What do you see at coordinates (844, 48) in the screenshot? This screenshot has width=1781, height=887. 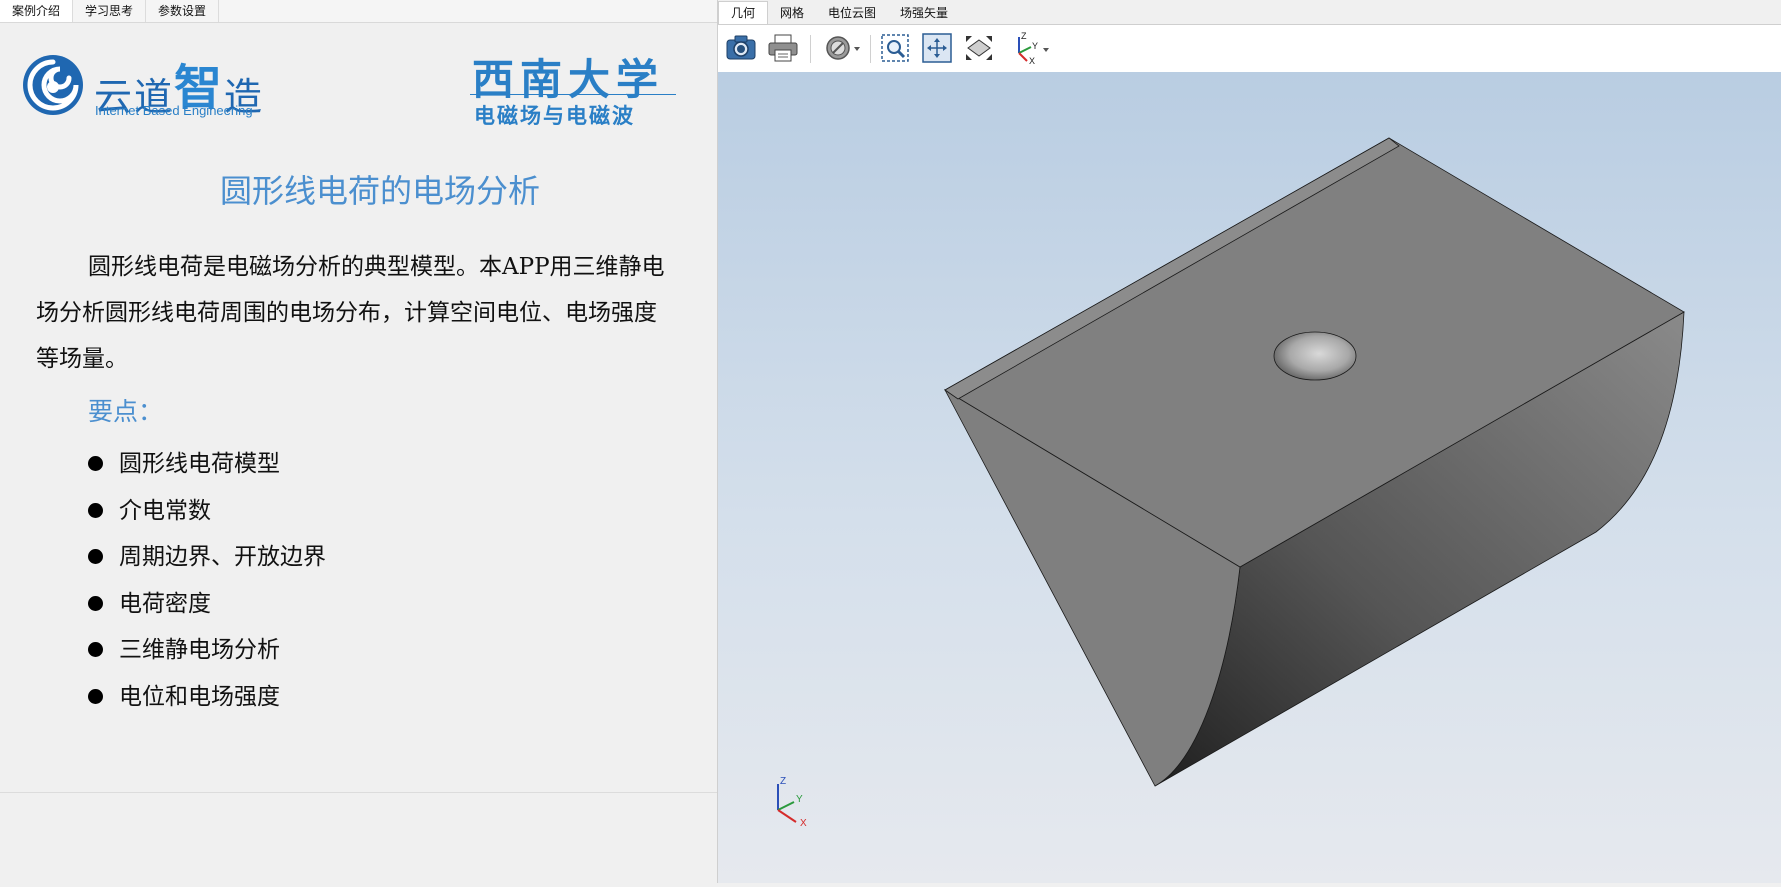 I see `no-entry-icon` at bounding box center [844, 48].